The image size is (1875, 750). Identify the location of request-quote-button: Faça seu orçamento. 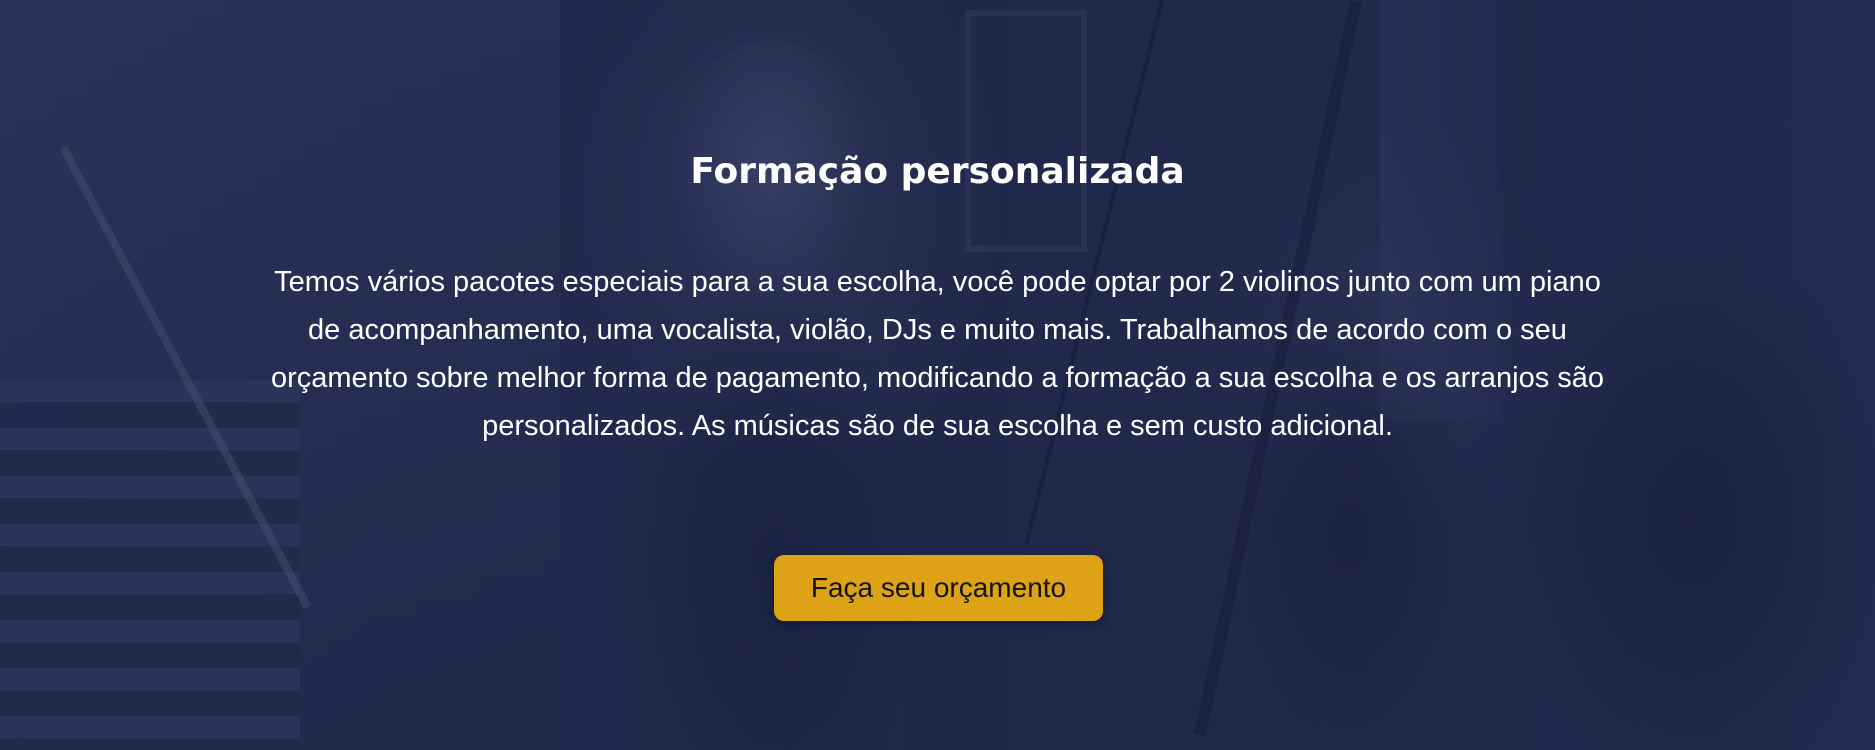
(938, 588).